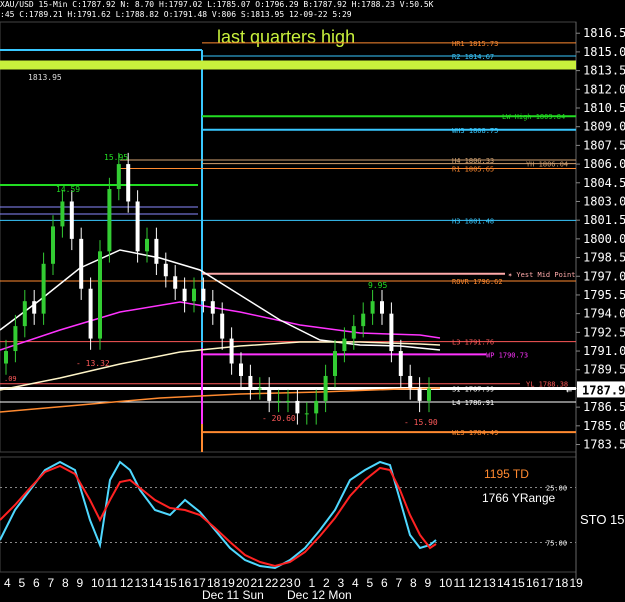  I want to click on sto-fast-line, so click(218, 515).